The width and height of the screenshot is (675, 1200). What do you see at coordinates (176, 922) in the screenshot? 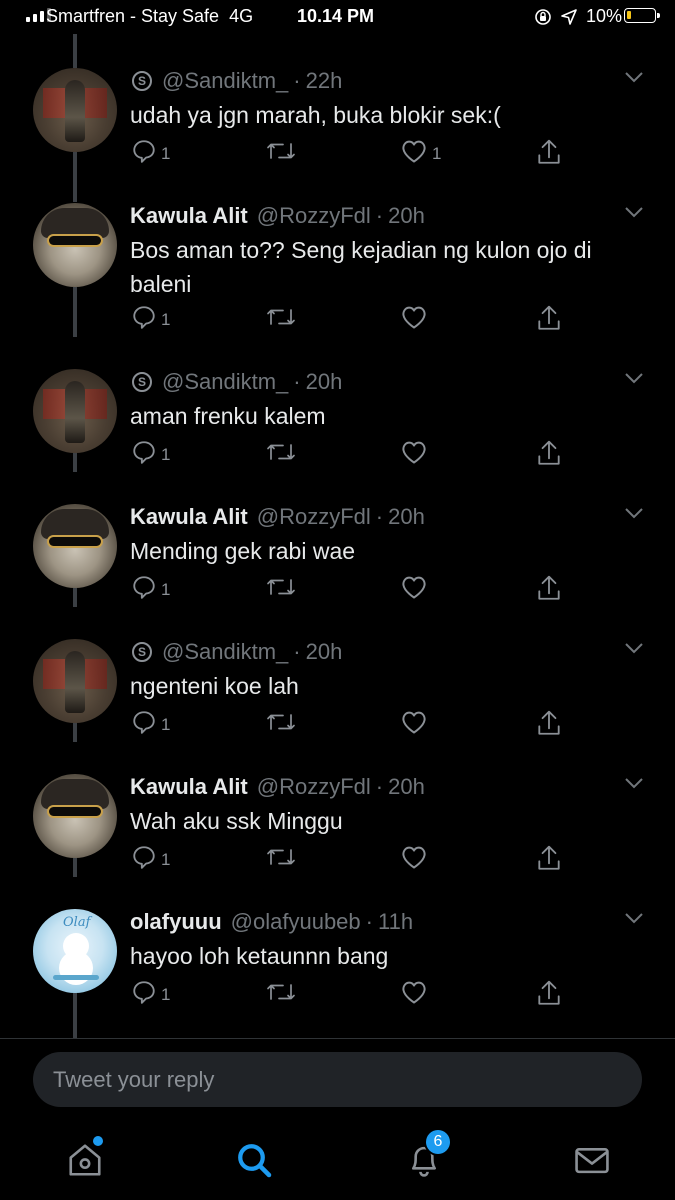
I see `tweet-author: olafyuuu` at bounding box center [176, 922].